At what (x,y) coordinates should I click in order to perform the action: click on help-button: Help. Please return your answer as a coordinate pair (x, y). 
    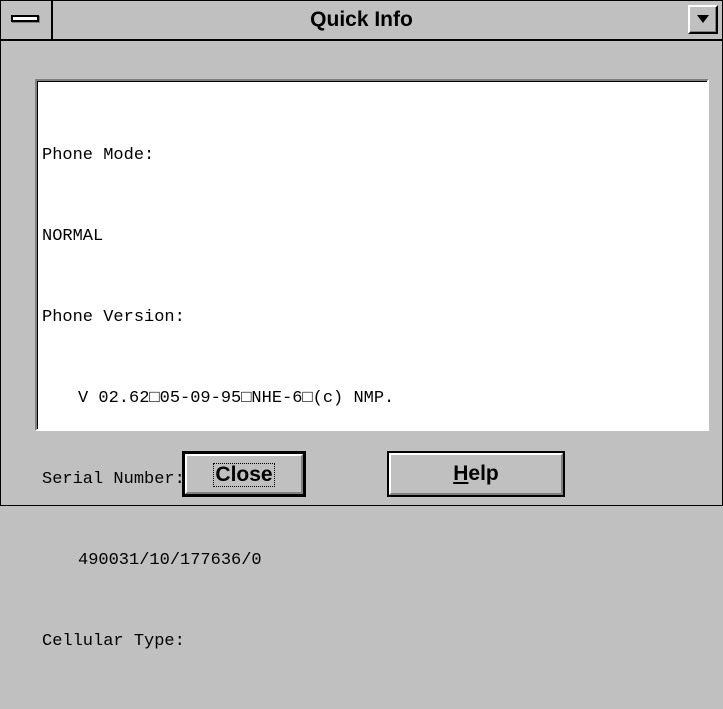
    Looking at the image, I should click on (476, 474).